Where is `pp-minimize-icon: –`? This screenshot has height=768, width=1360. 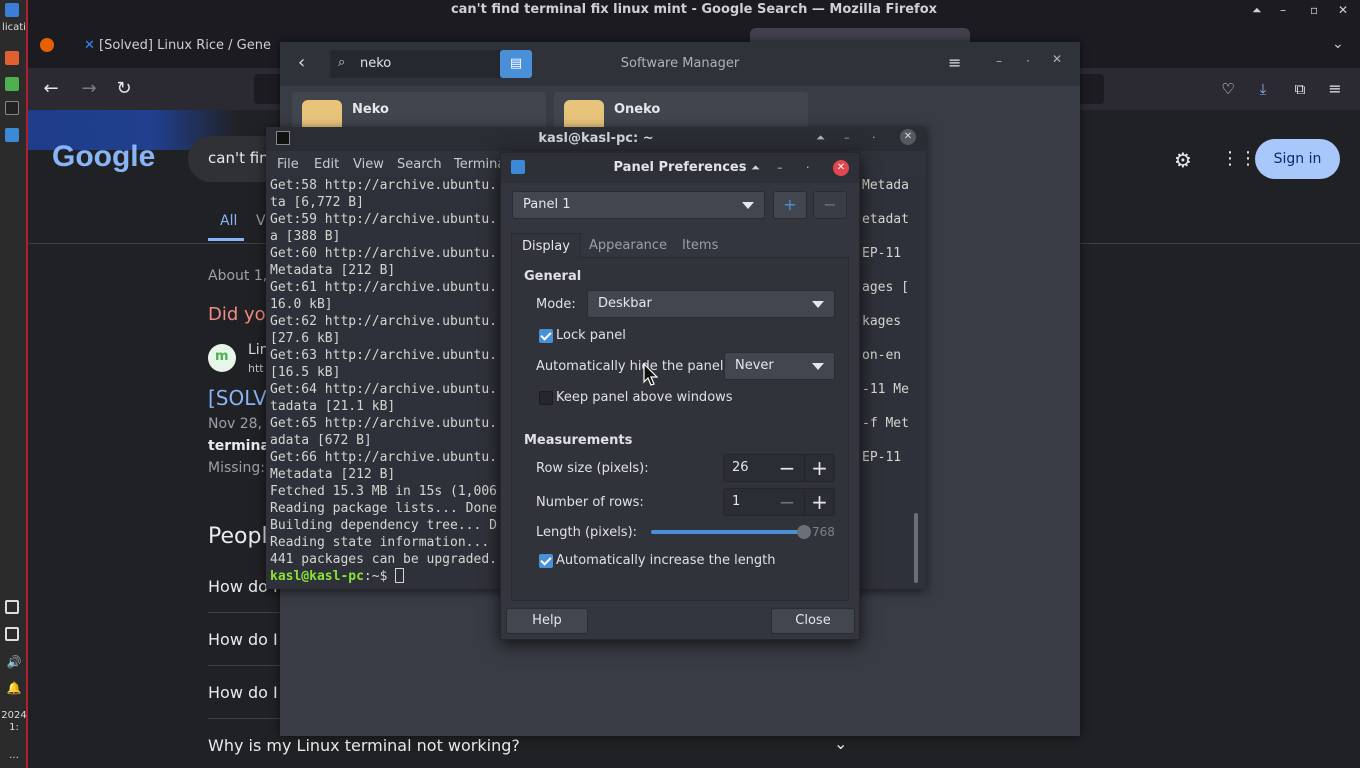
pp-minimize-icon: – is located at coordinates (780, 167).